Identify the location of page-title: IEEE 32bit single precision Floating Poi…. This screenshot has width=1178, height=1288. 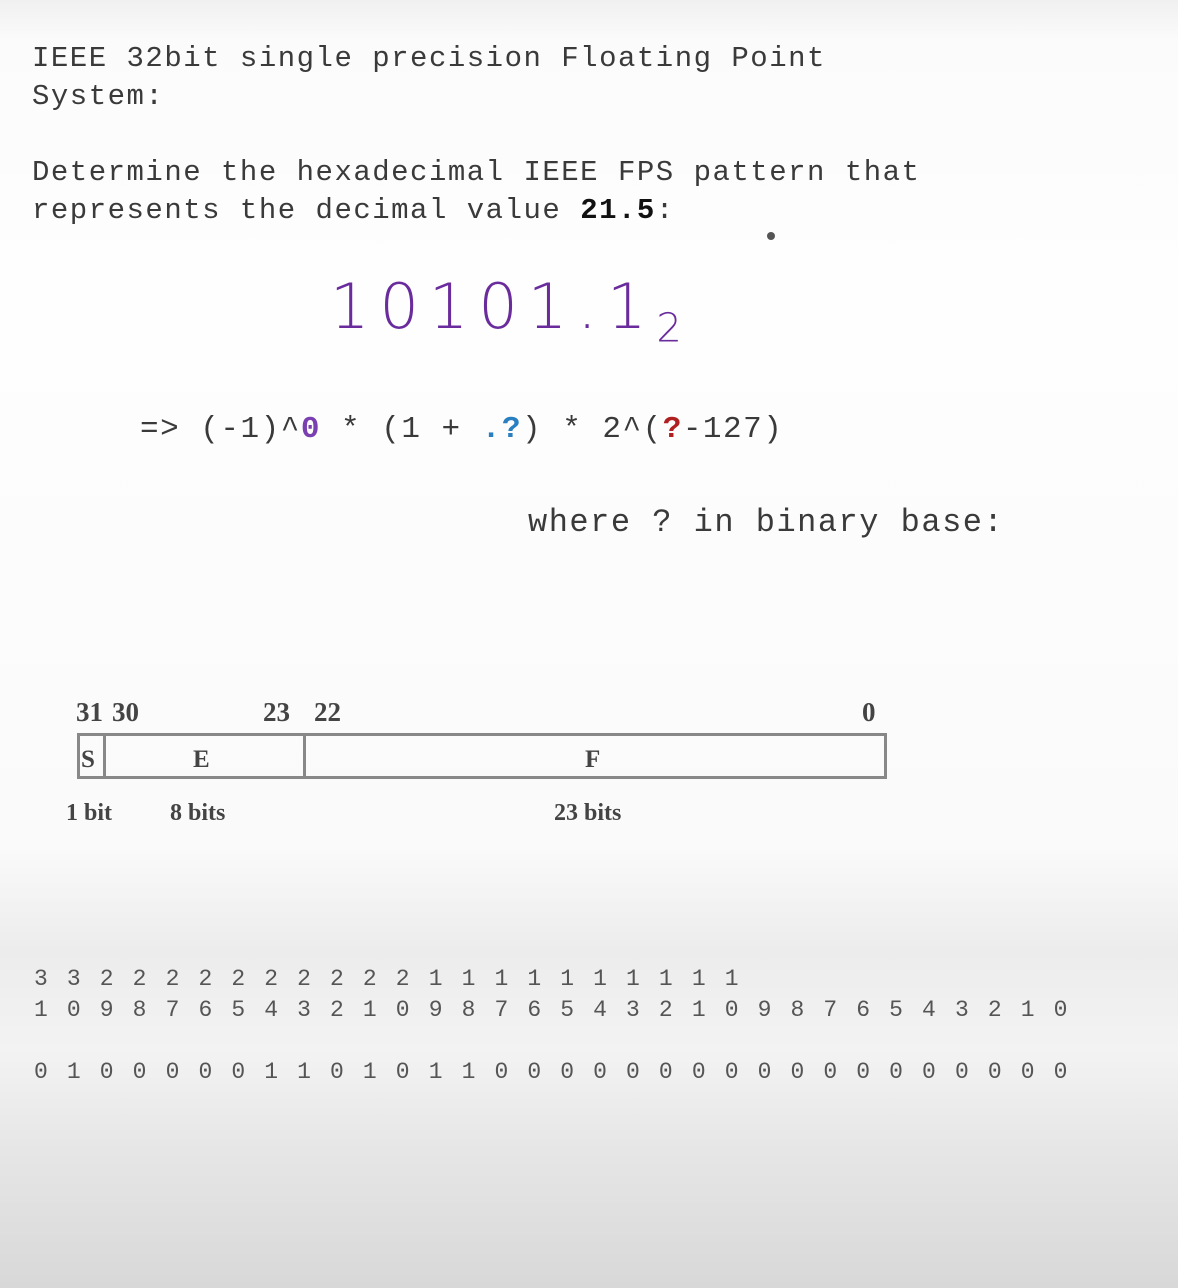
(429, 77).